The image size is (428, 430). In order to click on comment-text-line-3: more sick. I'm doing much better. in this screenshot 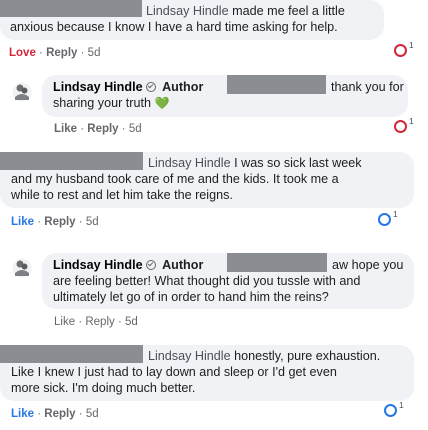, I will do `click(103, 388)`.